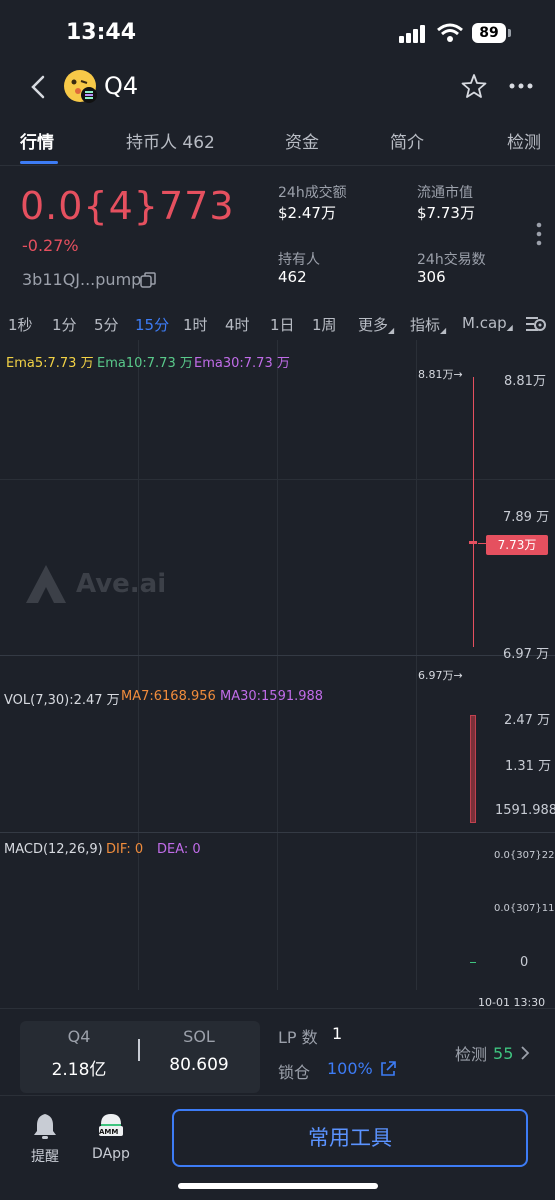 The height and width of the screenshot is (1200, 555). What do you see at coordinates (525, 381) in the screenshot?
I see `price-tick-high: 8.81万` at bounding box center [525, 381].